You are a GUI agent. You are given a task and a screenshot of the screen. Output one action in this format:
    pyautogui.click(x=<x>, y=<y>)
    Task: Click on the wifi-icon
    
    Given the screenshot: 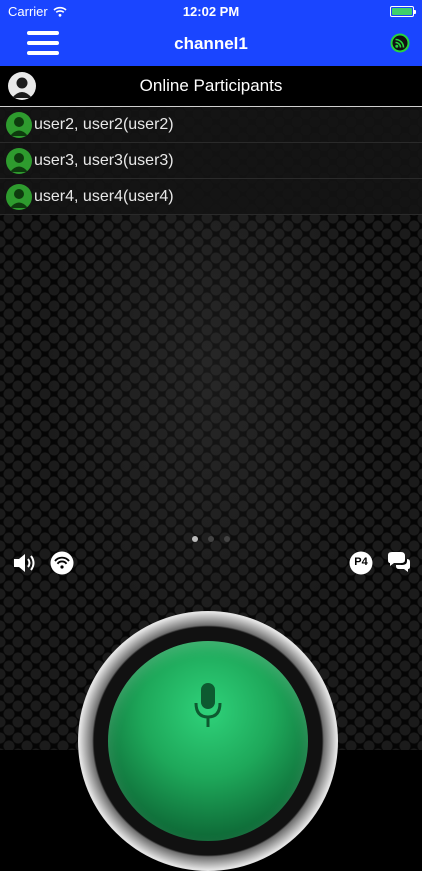 What is the action you would take?
    pyautogui.click(x=60, y=11)
    